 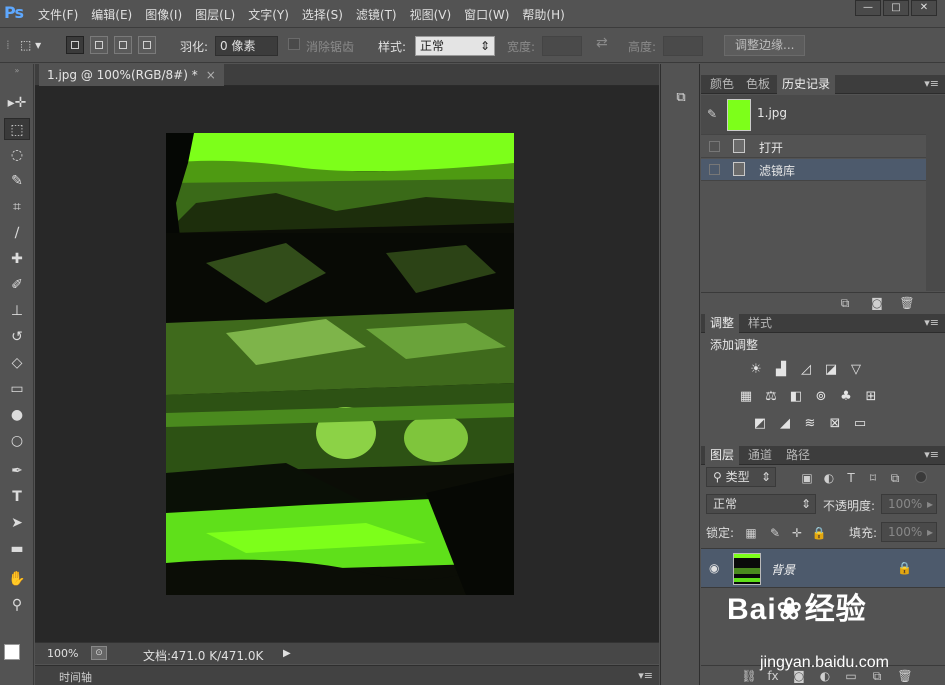 What do you see at coordinates (851, 478) in the screenshot?
I see `filter-type-icon: T` at bounding box center [851, 478].